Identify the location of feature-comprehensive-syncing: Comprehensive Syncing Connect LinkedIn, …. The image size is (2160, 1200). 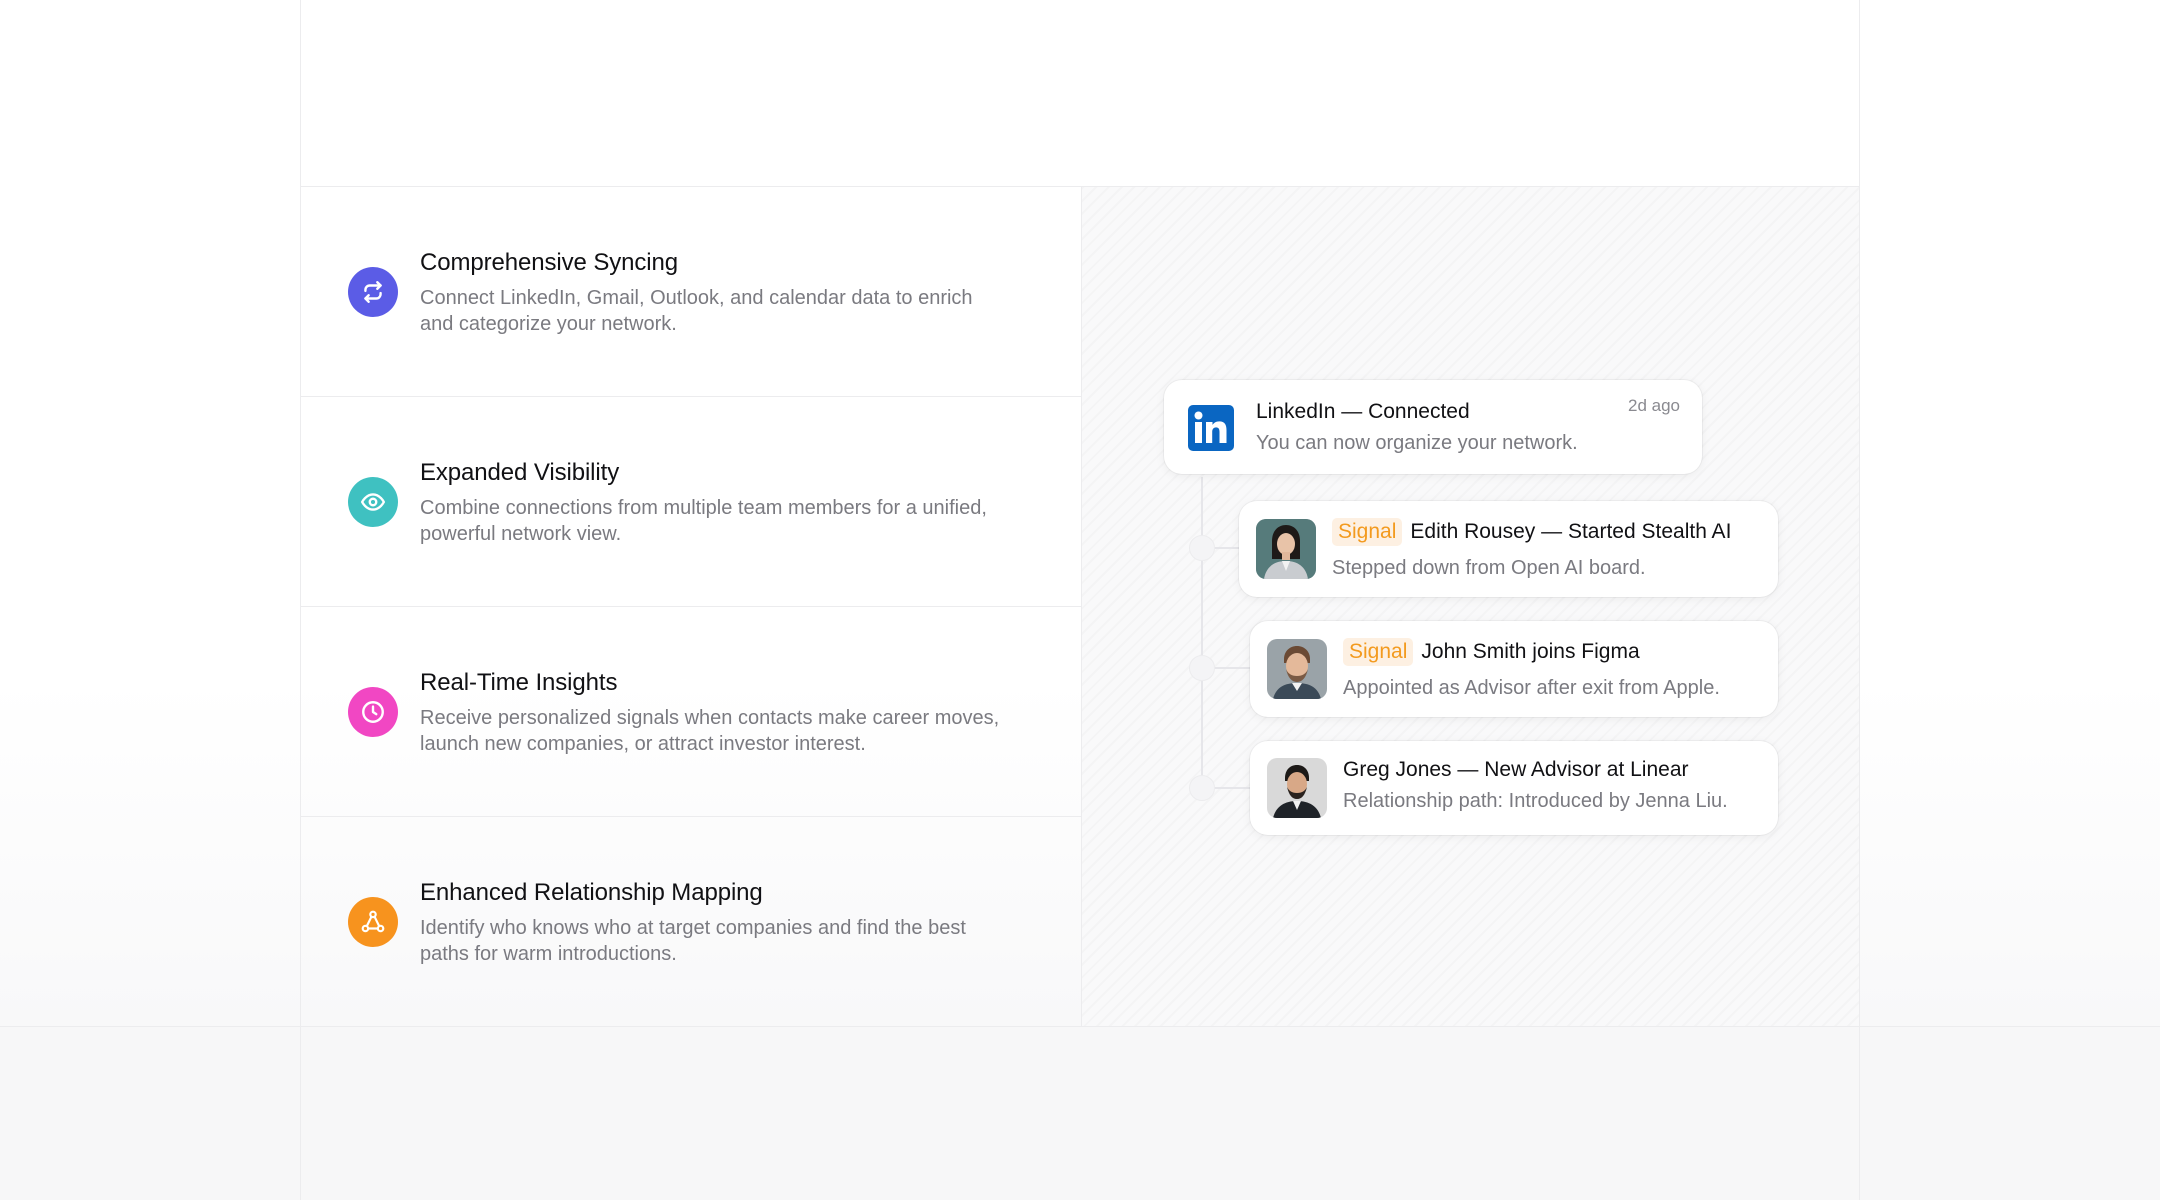
(690, 292).